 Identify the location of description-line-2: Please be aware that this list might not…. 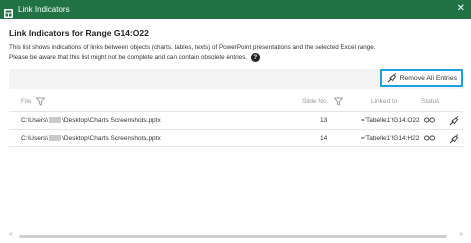
(128, 57).